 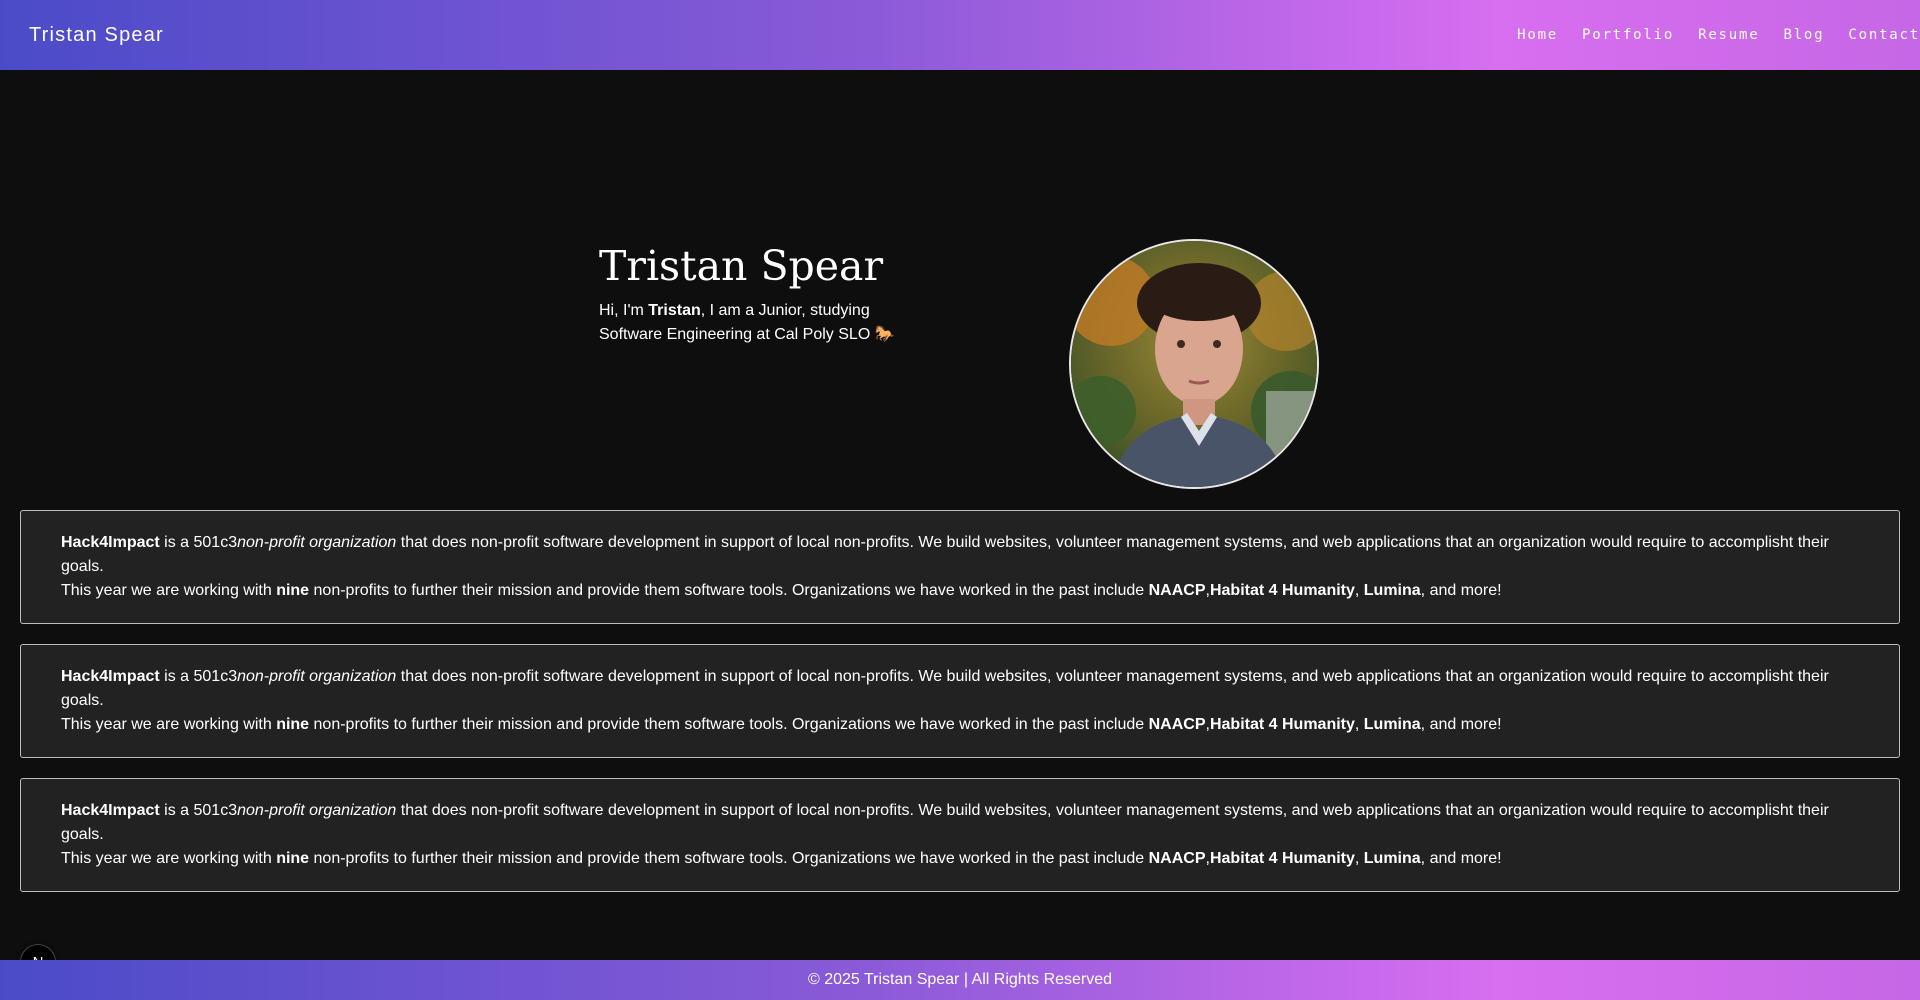 I want to click on horse-emoji-icon: 🐎, so click(x=884, y=334).